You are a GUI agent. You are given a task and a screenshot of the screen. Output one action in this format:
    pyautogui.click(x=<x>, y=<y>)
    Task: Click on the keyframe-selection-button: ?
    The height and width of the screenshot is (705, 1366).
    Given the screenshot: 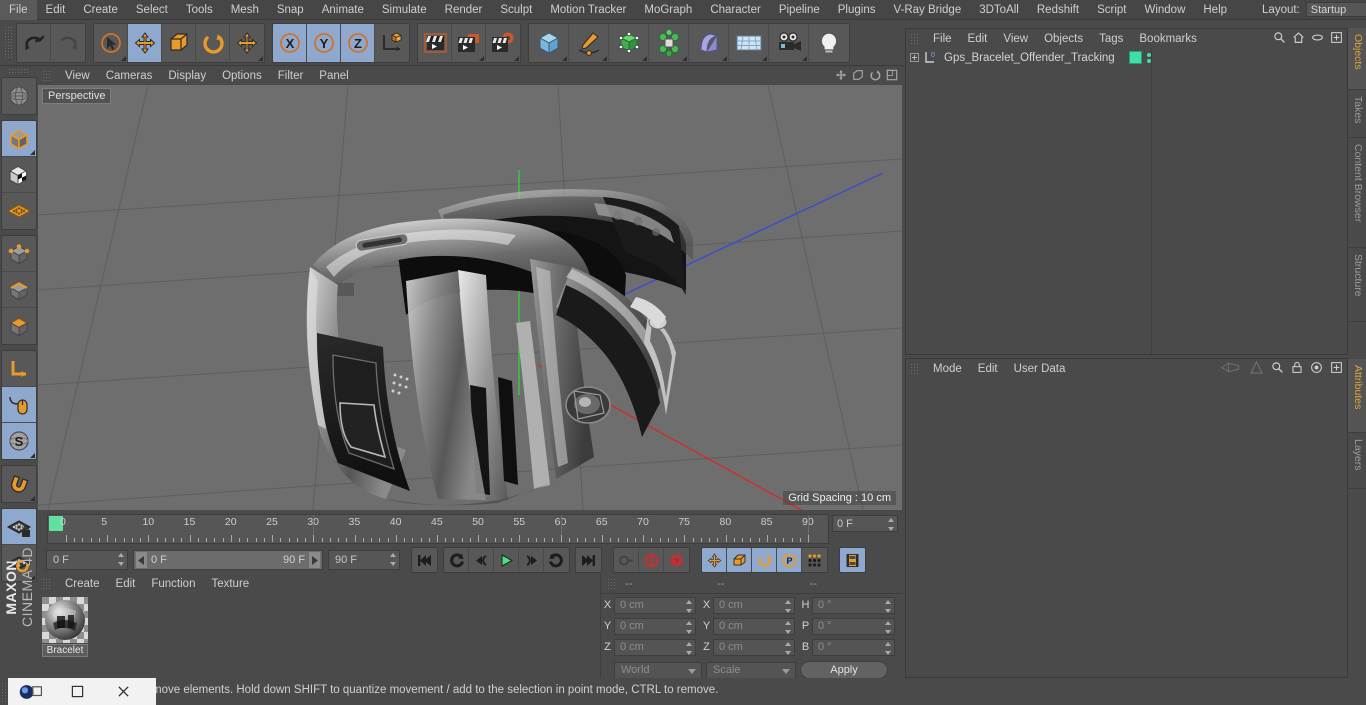 What is the action you would take?
    pyautogui.click(x=676, y=560)
    